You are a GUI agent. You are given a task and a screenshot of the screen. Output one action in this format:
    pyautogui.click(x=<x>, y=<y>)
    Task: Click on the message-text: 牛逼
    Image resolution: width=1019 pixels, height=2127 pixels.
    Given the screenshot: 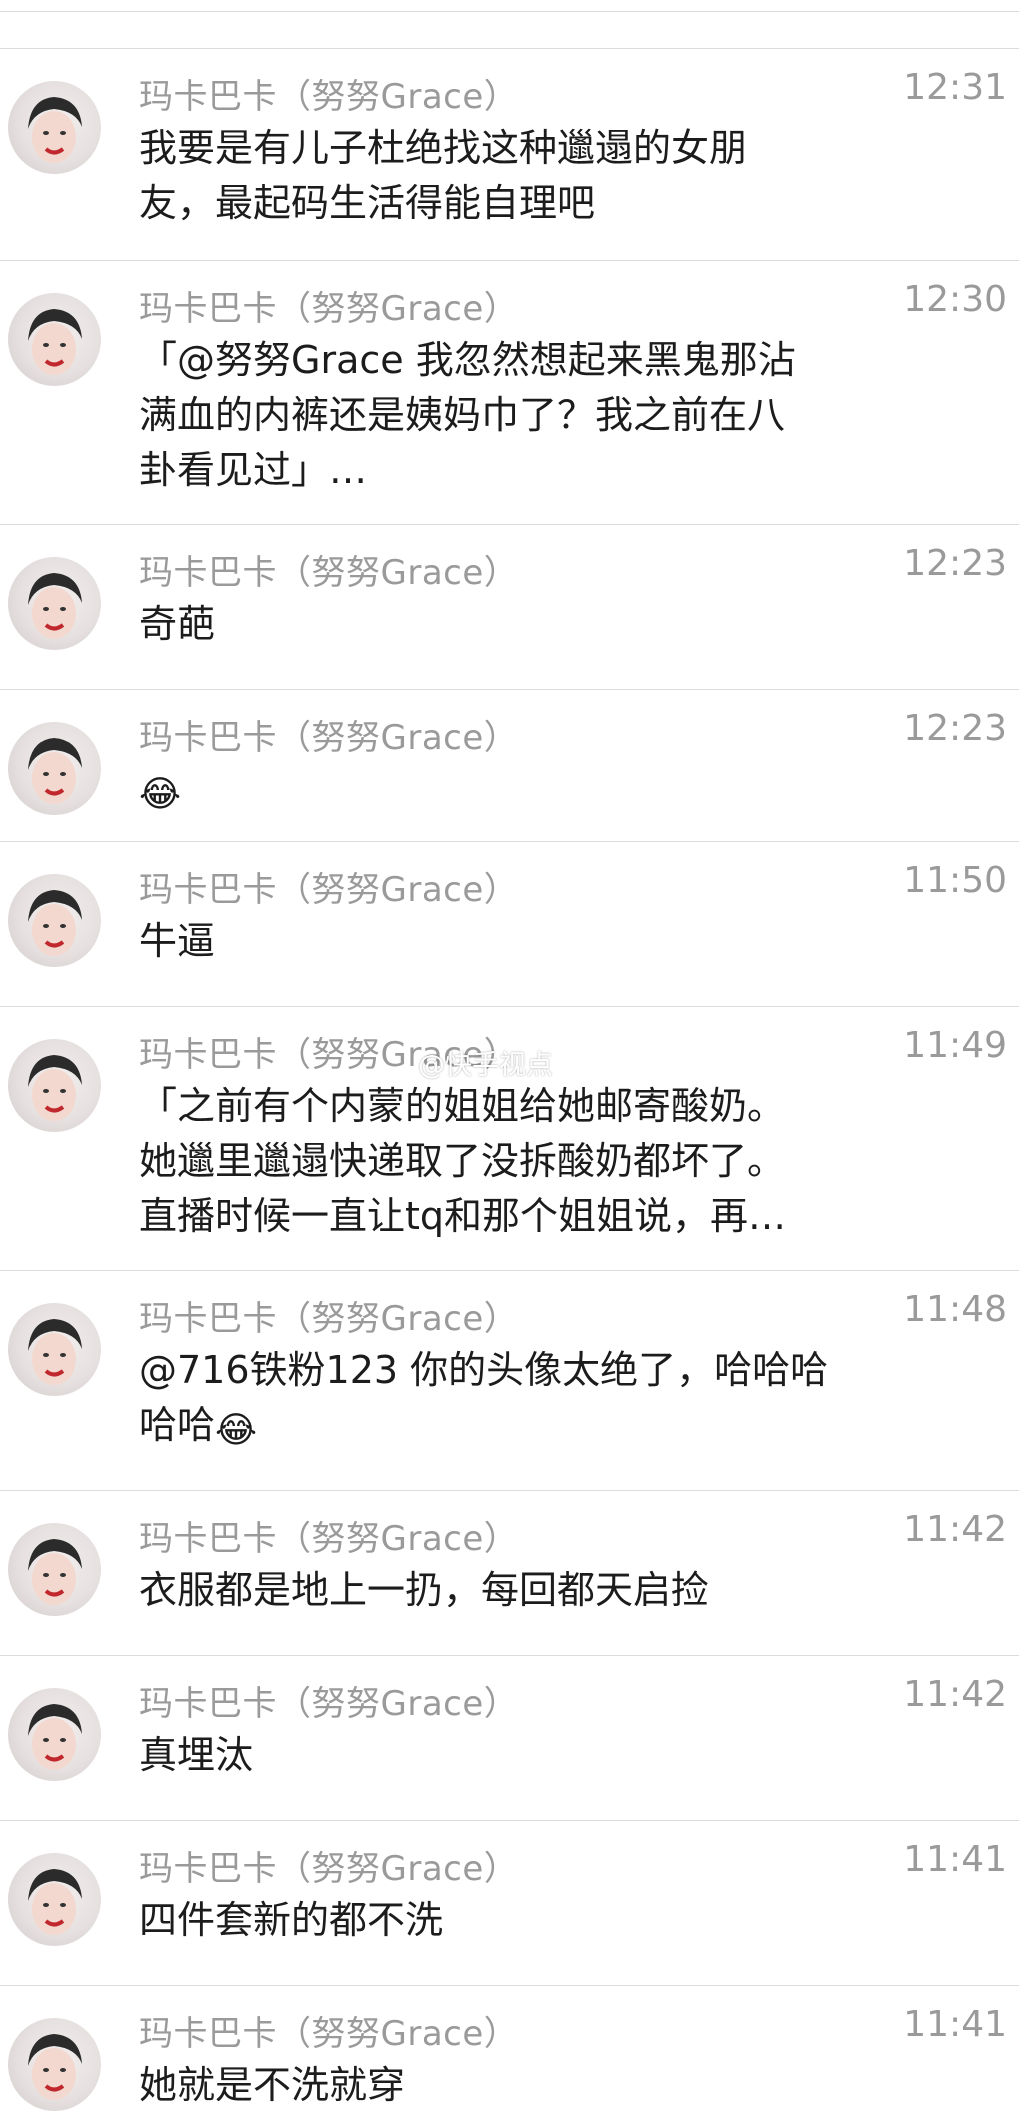 What is the action you would take?
    pyautogui.click(x=177, y=941)
    